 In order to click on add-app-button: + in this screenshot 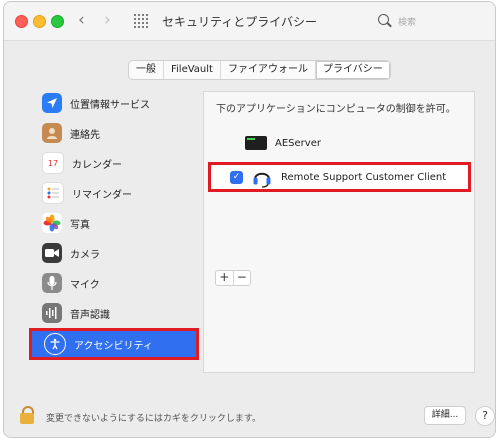, I will do `click(225, 278)`.